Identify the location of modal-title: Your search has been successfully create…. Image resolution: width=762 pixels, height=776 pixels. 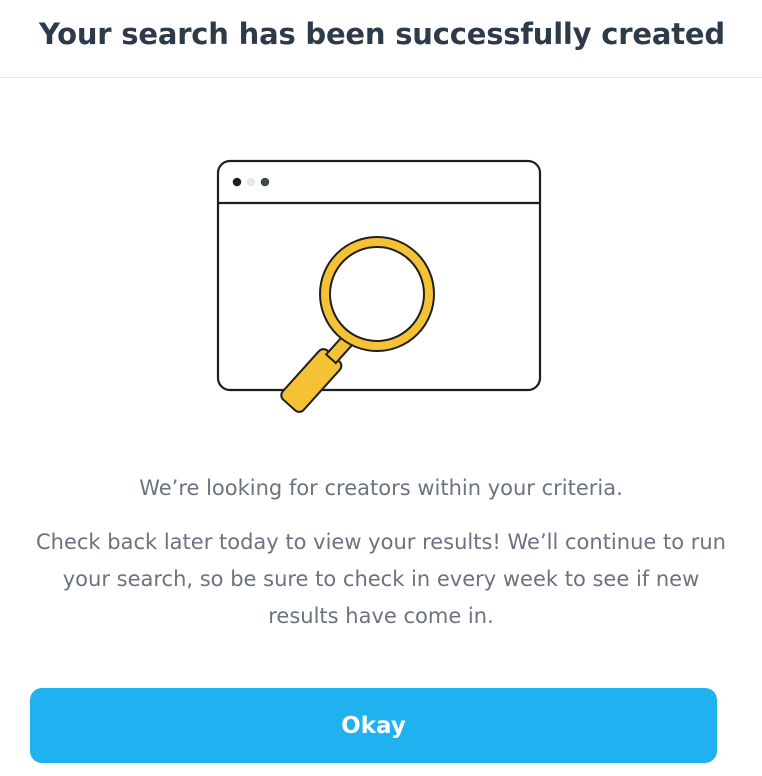
(382, 34).